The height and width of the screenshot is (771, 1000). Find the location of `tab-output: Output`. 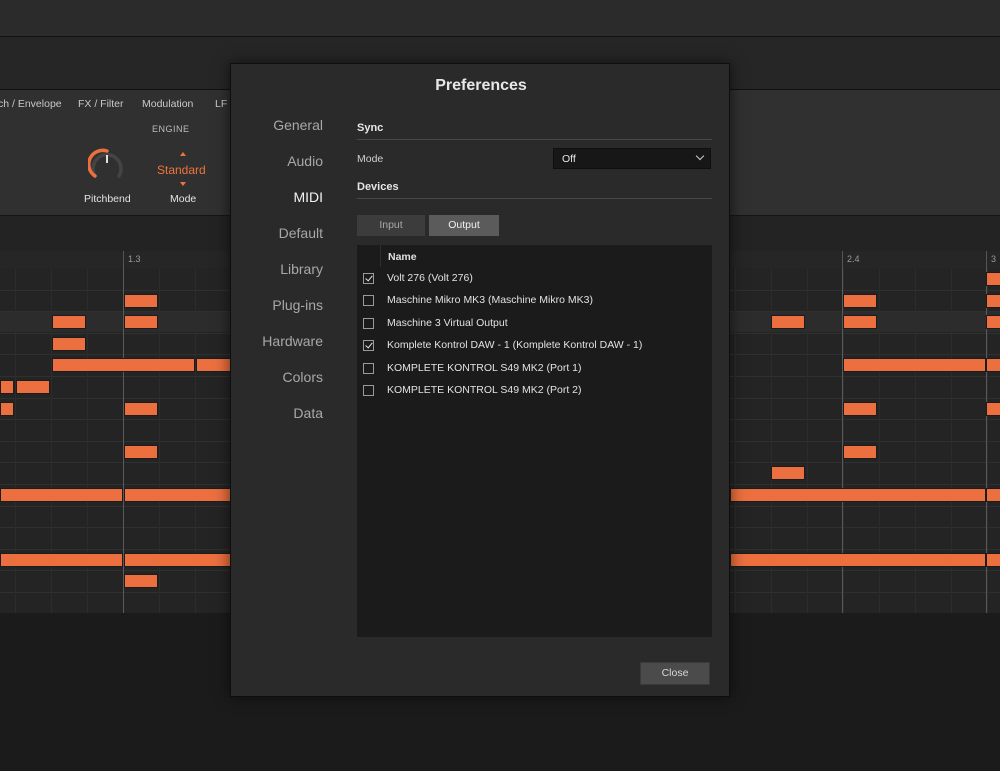

tab-output: Output is located at coordinates (464, 225).